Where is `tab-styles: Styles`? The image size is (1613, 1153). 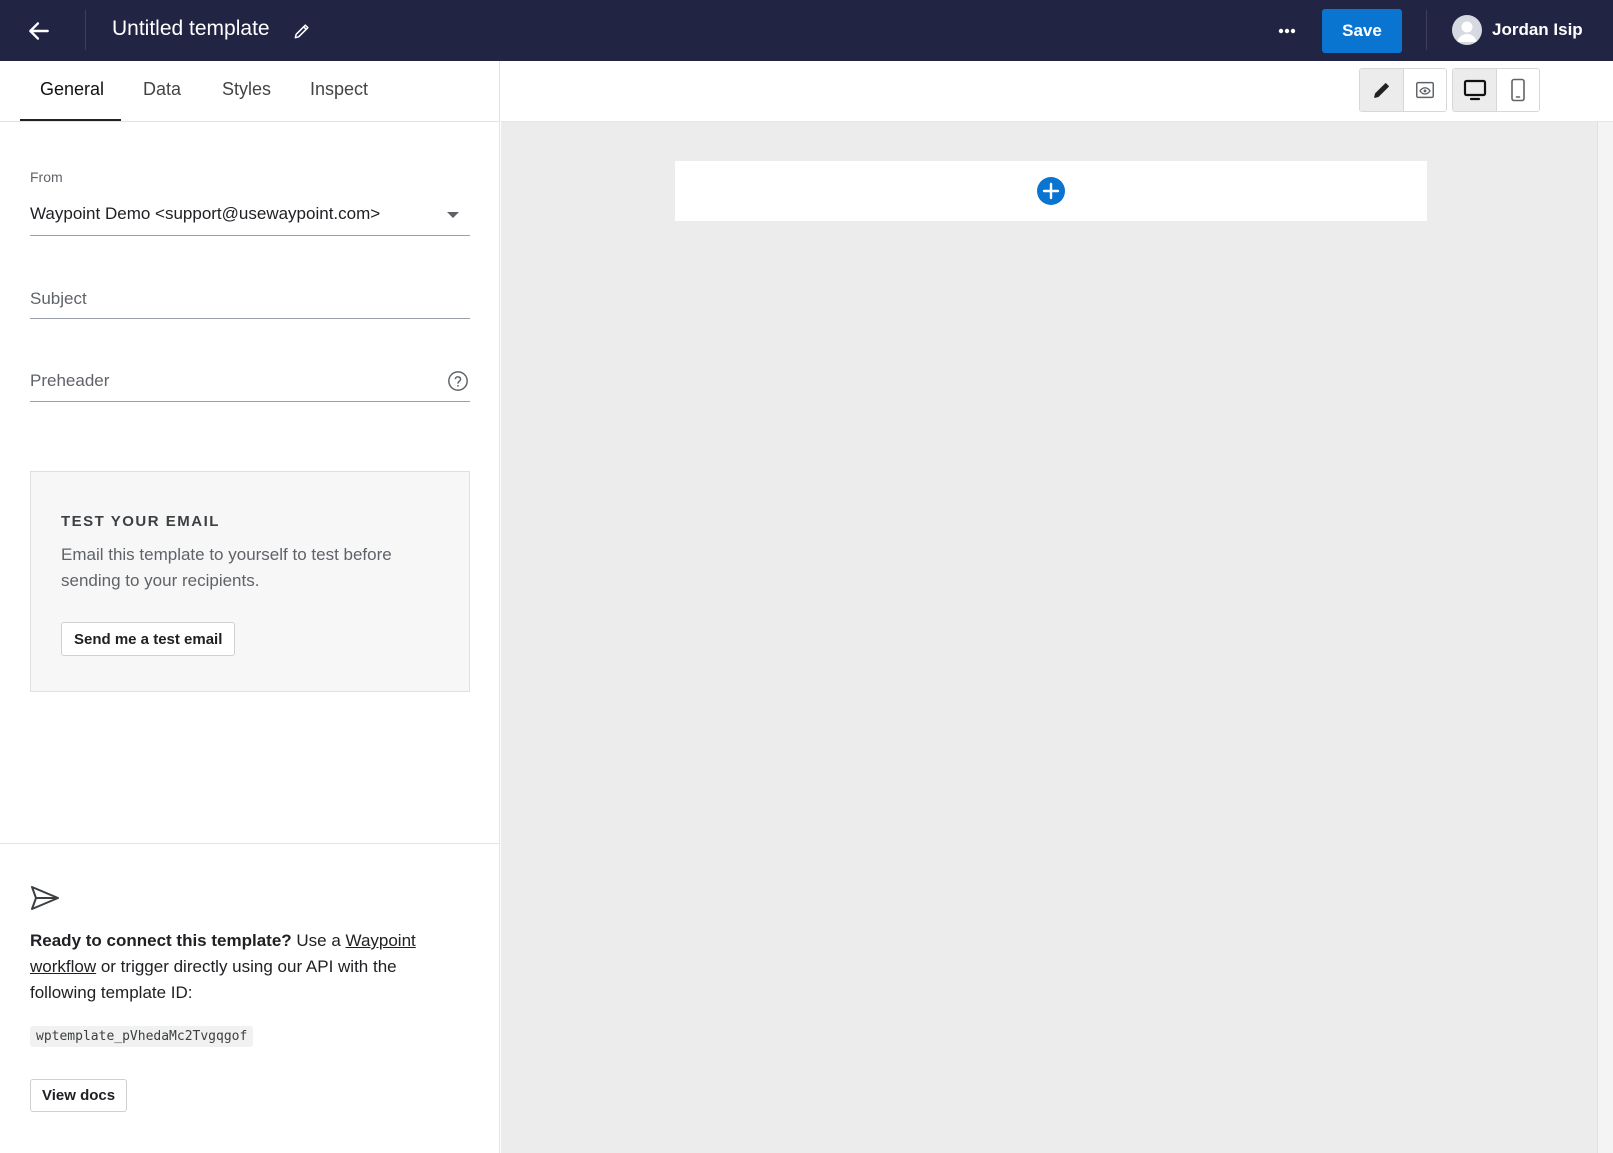
tab-styles: Styles is located at coordinates (246, 89).